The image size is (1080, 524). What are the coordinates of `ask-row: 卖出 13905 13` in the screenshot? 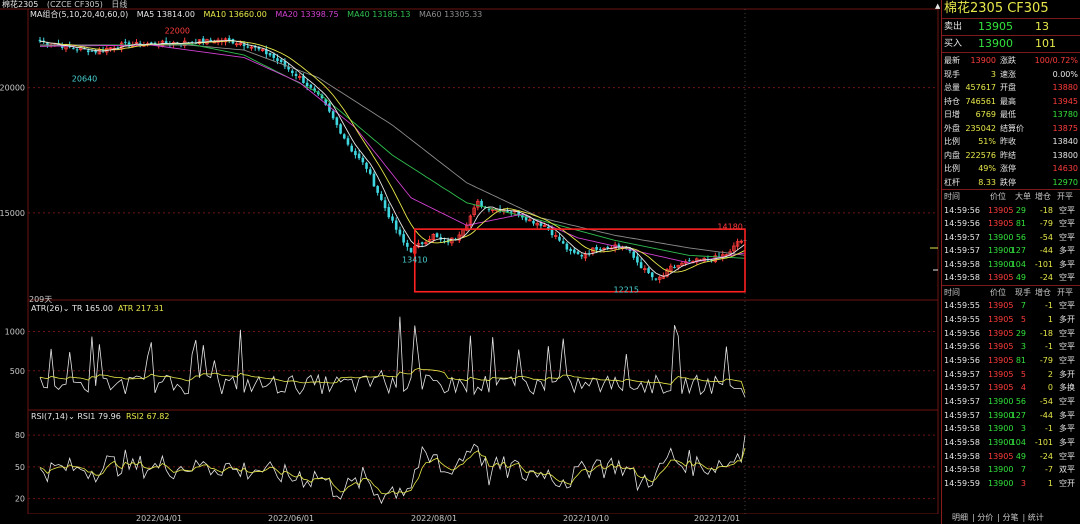 It's located at (1011, 27).